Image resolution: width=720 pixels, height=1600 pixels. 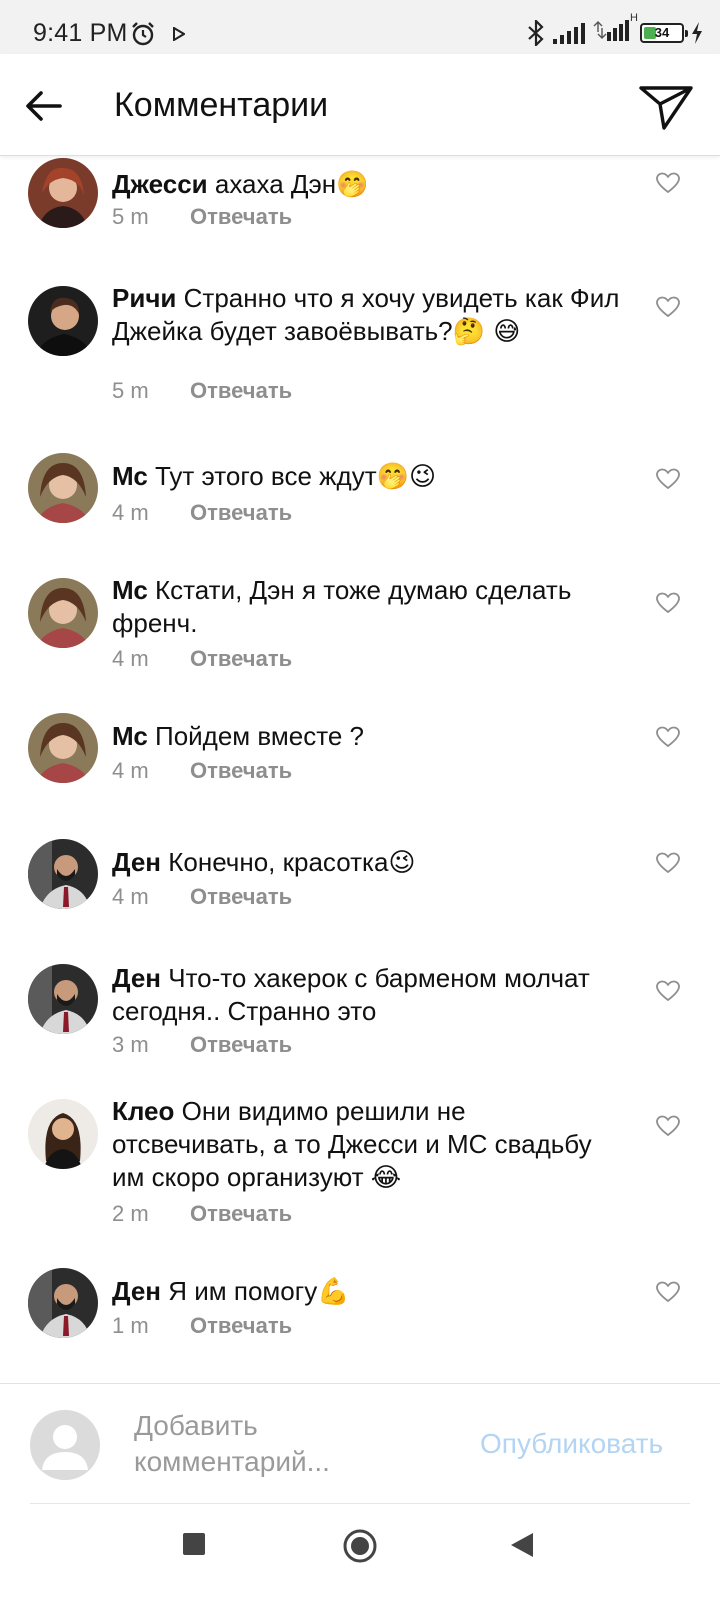 I want to click on comment-emoji: 🤭😉, so click(x=406, y=477).